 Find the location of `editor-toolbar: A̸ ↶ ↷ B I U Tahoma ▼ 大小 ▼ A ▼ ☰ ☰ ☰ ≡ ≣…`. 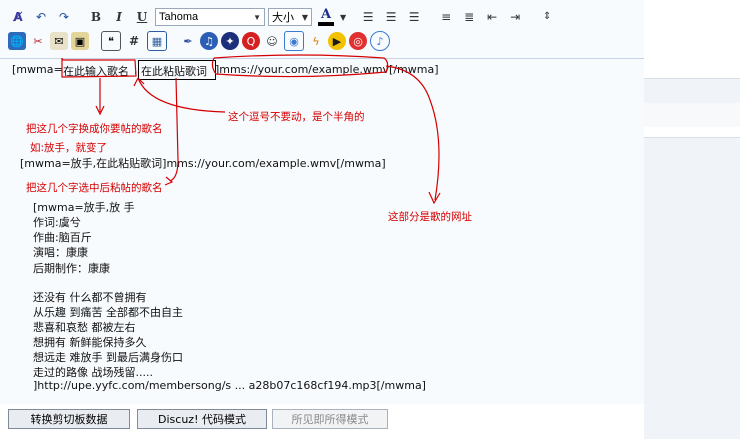

editor-toolbar: A̸ ↶ ↷ B I U Tahoma ▼ 大小 ▼ A ▼ ☰ ☰ ☰ ≡ ≣… is located at coordinates (322, 29).